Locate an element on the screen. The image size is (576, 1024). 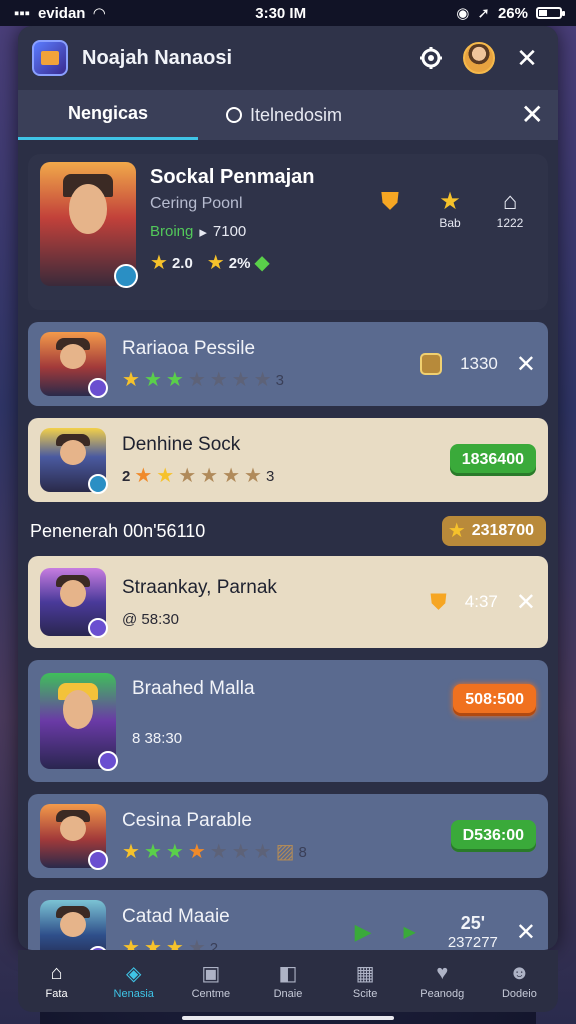
box-icon: ◧ is located at coordinates (288, 973).